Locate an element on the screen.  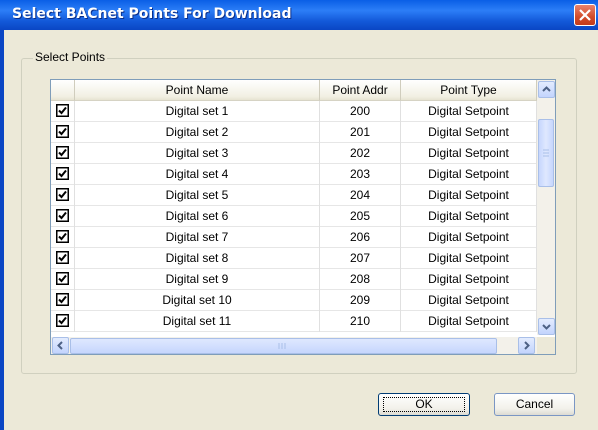
arrow-left-icon is located at coordinates (60, 345).